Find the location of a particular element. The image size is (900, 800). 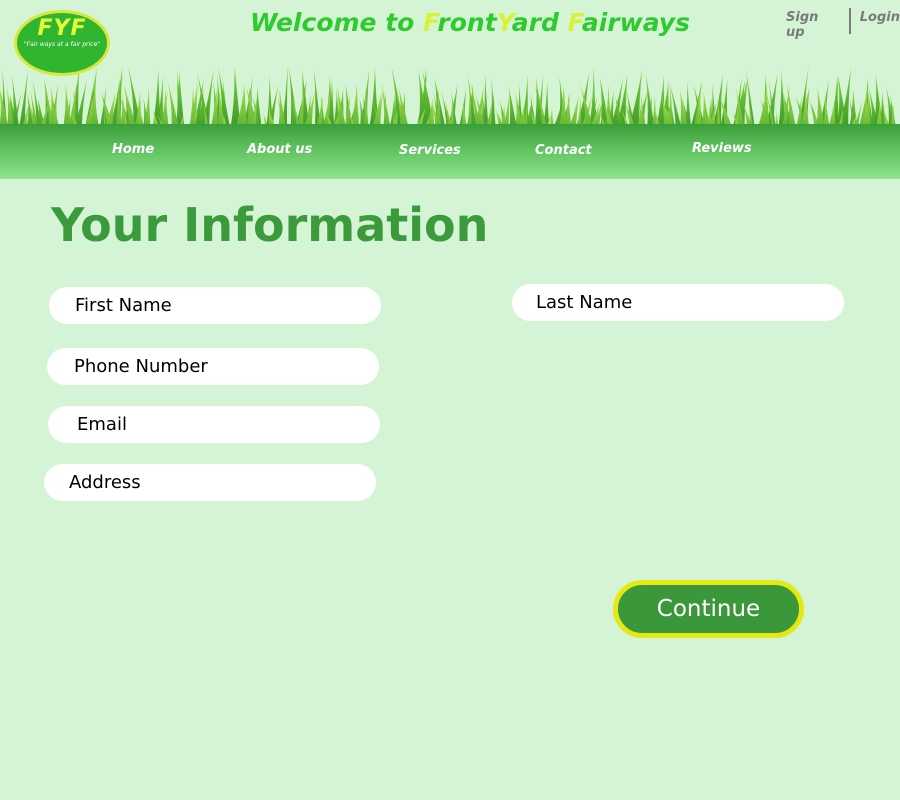

site-logo: FYF "Fair ways at a fair price" is located at coordinates (62, 43).